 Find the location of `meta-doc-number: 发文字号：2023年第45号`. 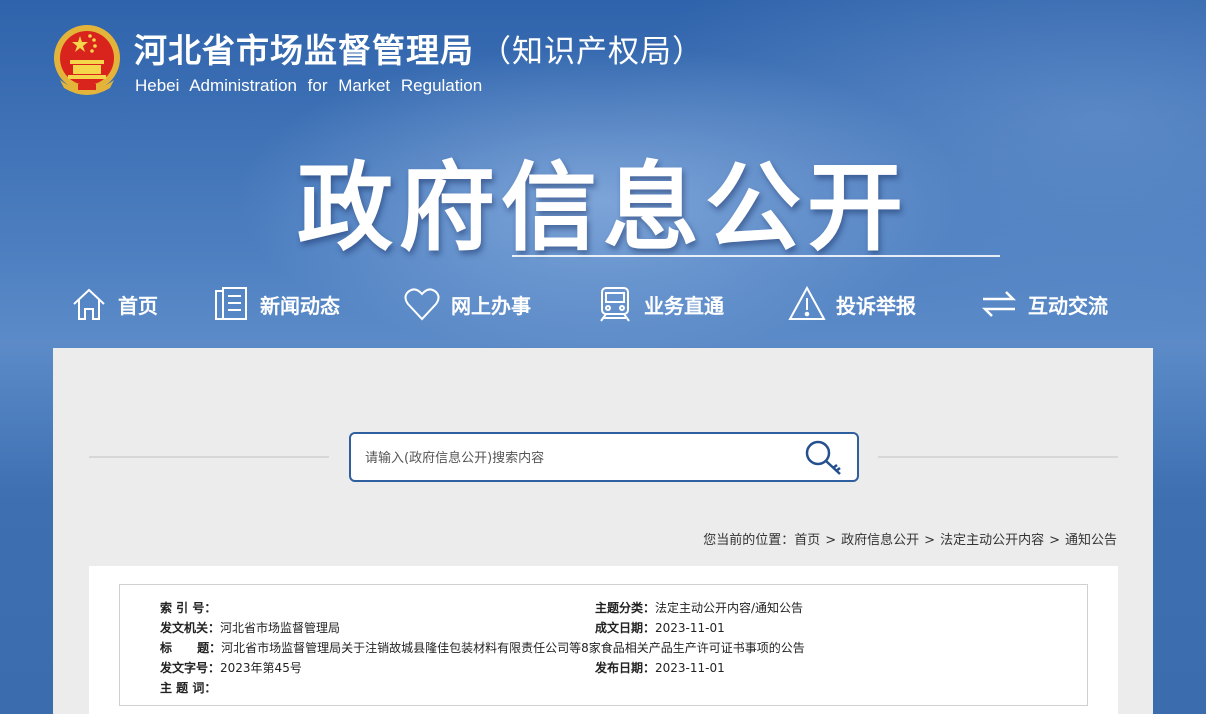

meta-doc-number: 发文字号：2023年第45号 is located at coordinates (231, 667).